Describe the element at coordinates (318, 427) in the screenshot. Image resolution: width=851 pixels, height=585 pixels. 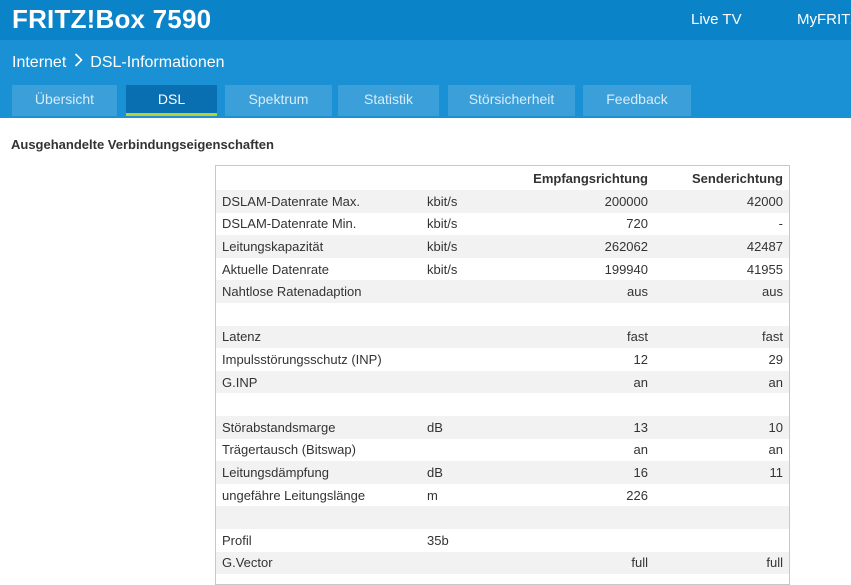
I see `row-label: Störabstandsmarge` at that location.